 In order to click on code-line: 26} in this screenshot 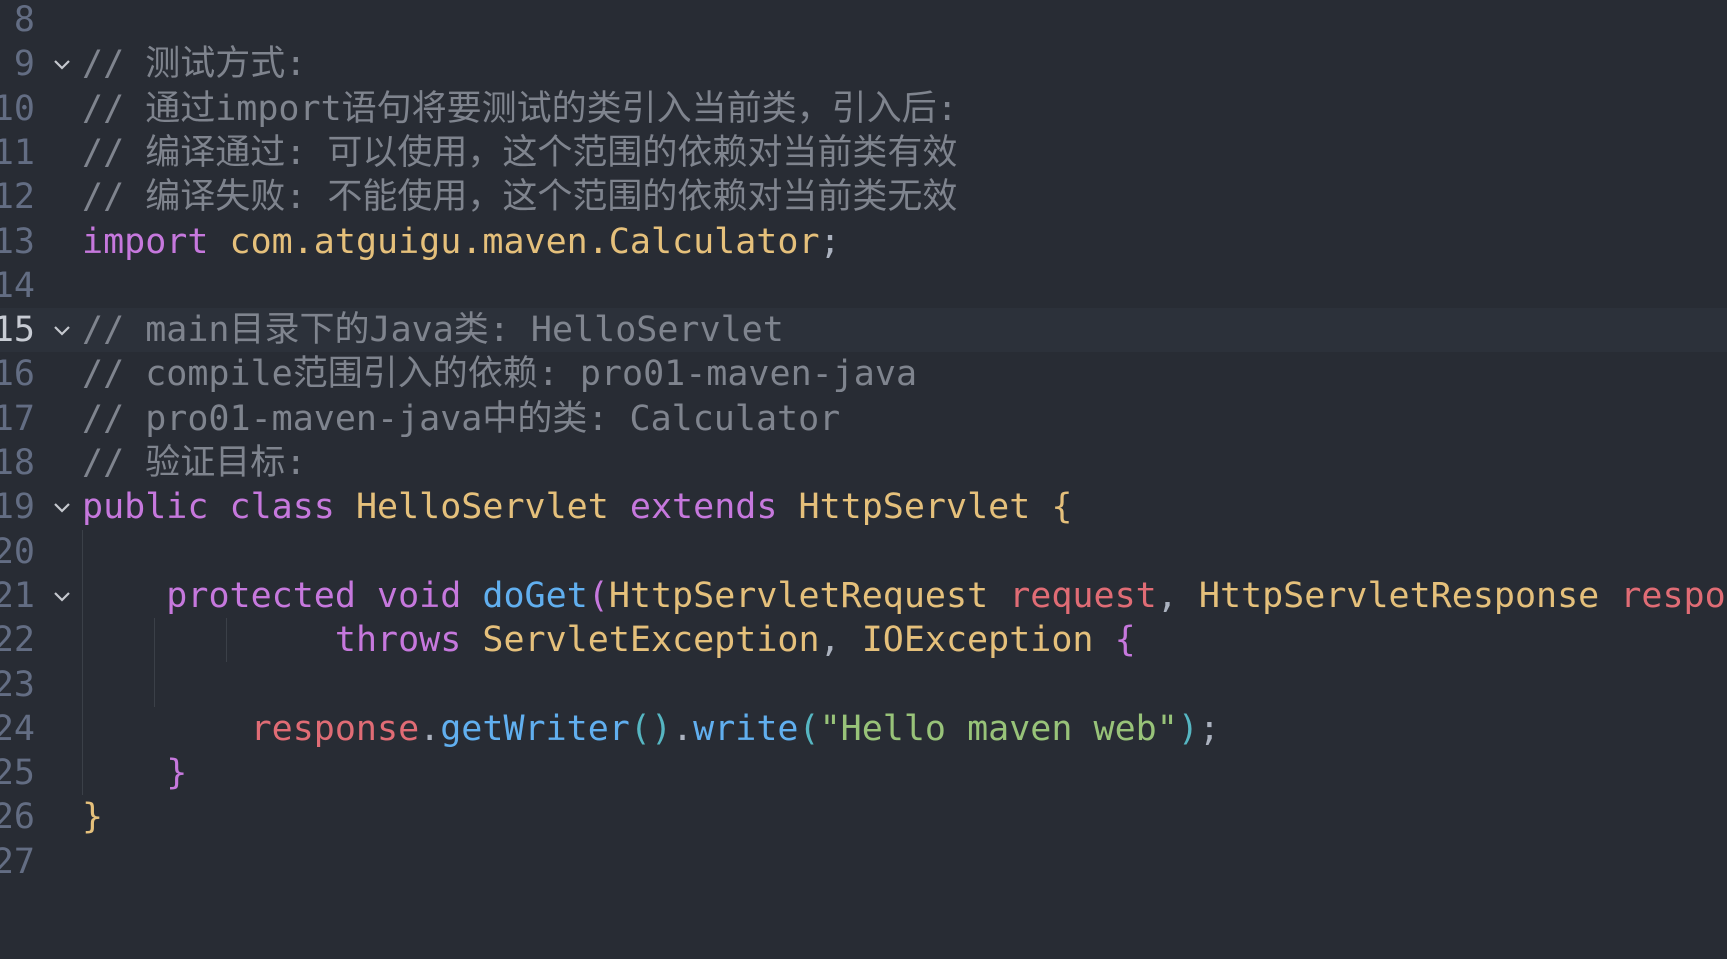, I will do `click(863, 817)`.